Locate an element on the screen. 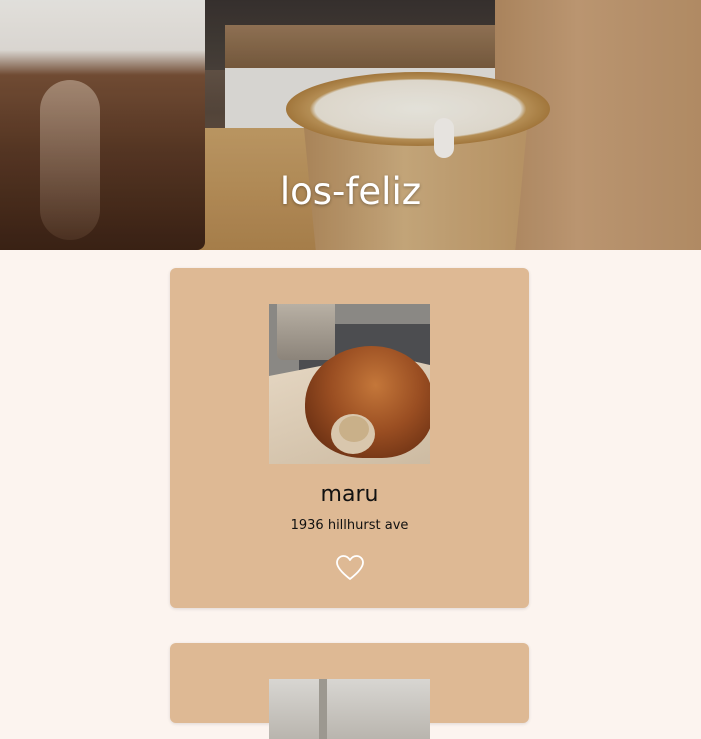 The height and width of the screenshot is (739, 701). shop-address: 1936 hillhurst ave is located at coordinates (349, 525).